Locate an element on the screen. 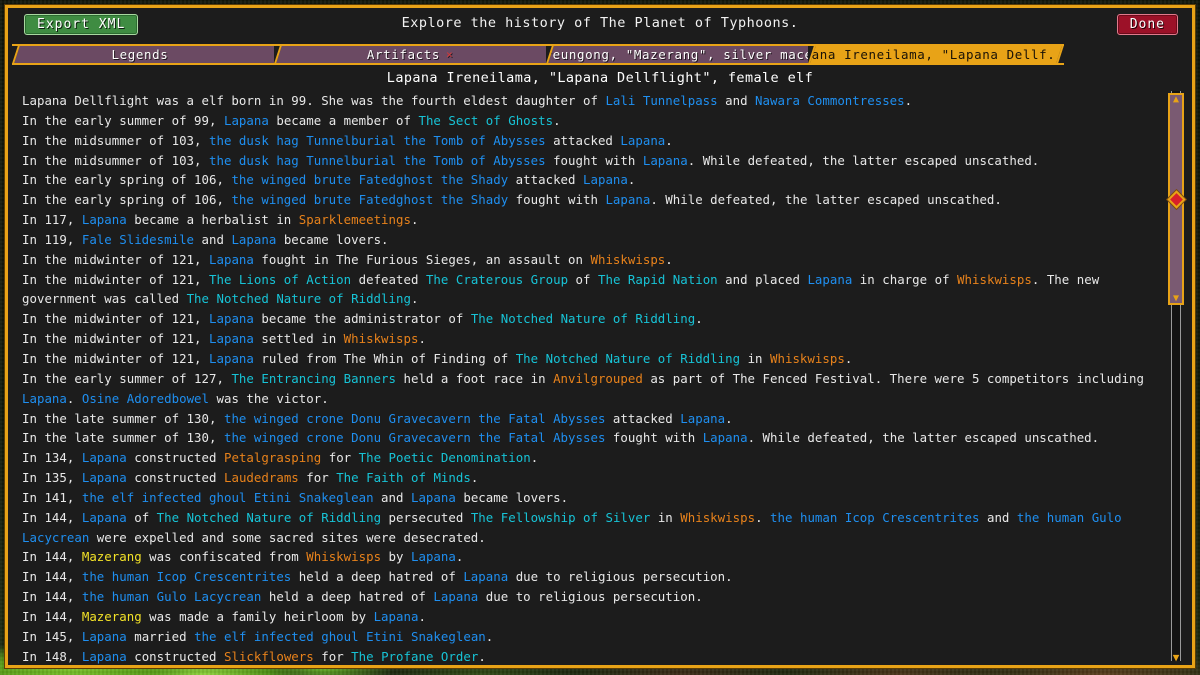 This screenshot has height=675, width=1200. tab-artifacts-close-icon: × is located at coordinates (449, 54).